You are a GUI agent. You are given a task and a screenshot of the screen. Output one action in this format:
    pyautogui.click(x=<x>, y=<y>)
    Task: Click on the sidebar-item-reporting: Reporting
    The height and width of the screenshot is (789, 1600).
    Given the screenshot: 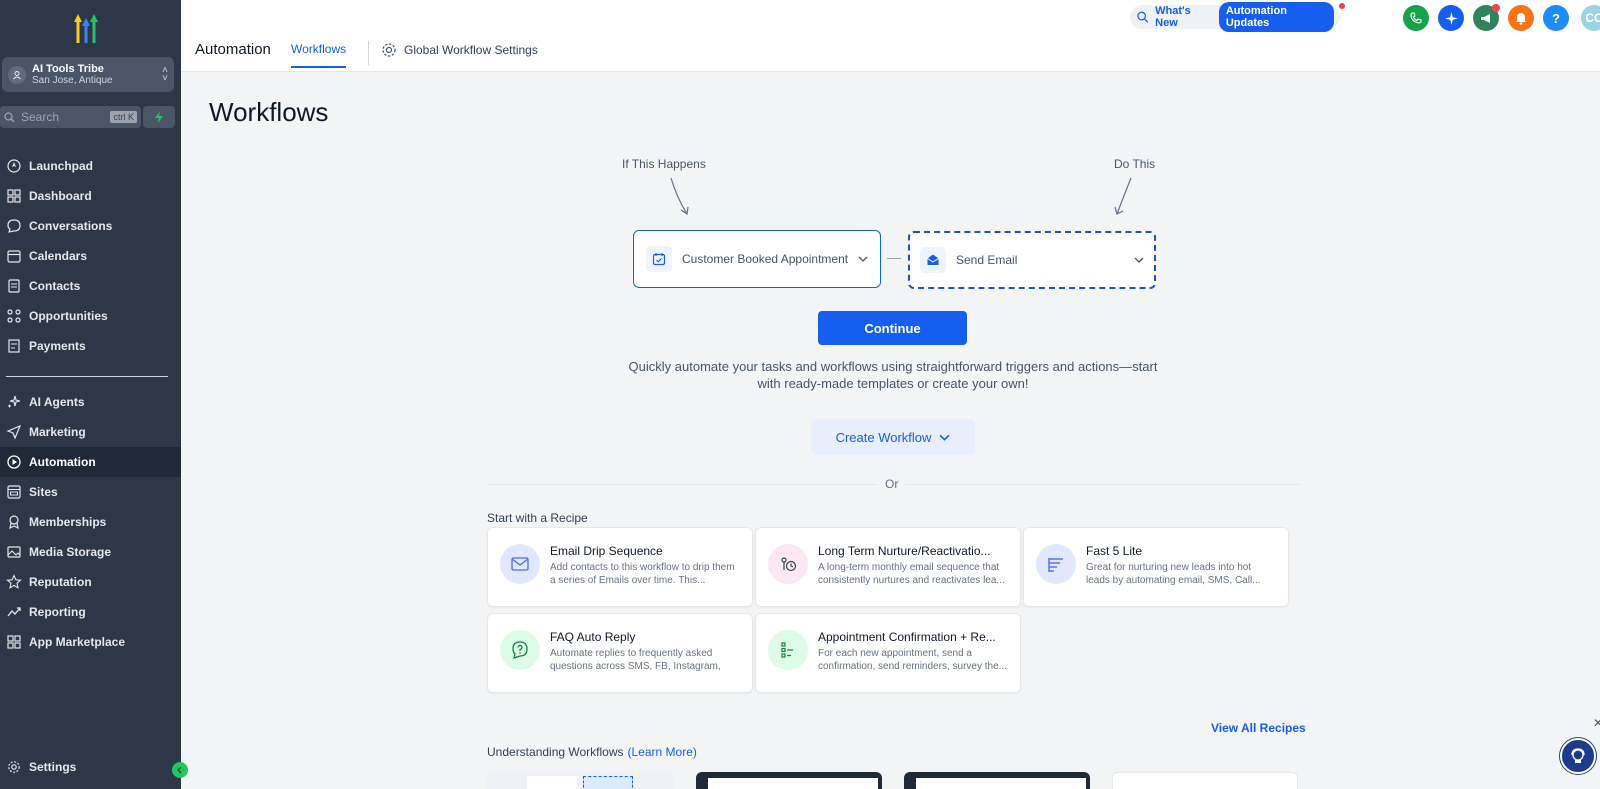 What is the action you would take?
    pyautogui.click(x=90, y=612)
    